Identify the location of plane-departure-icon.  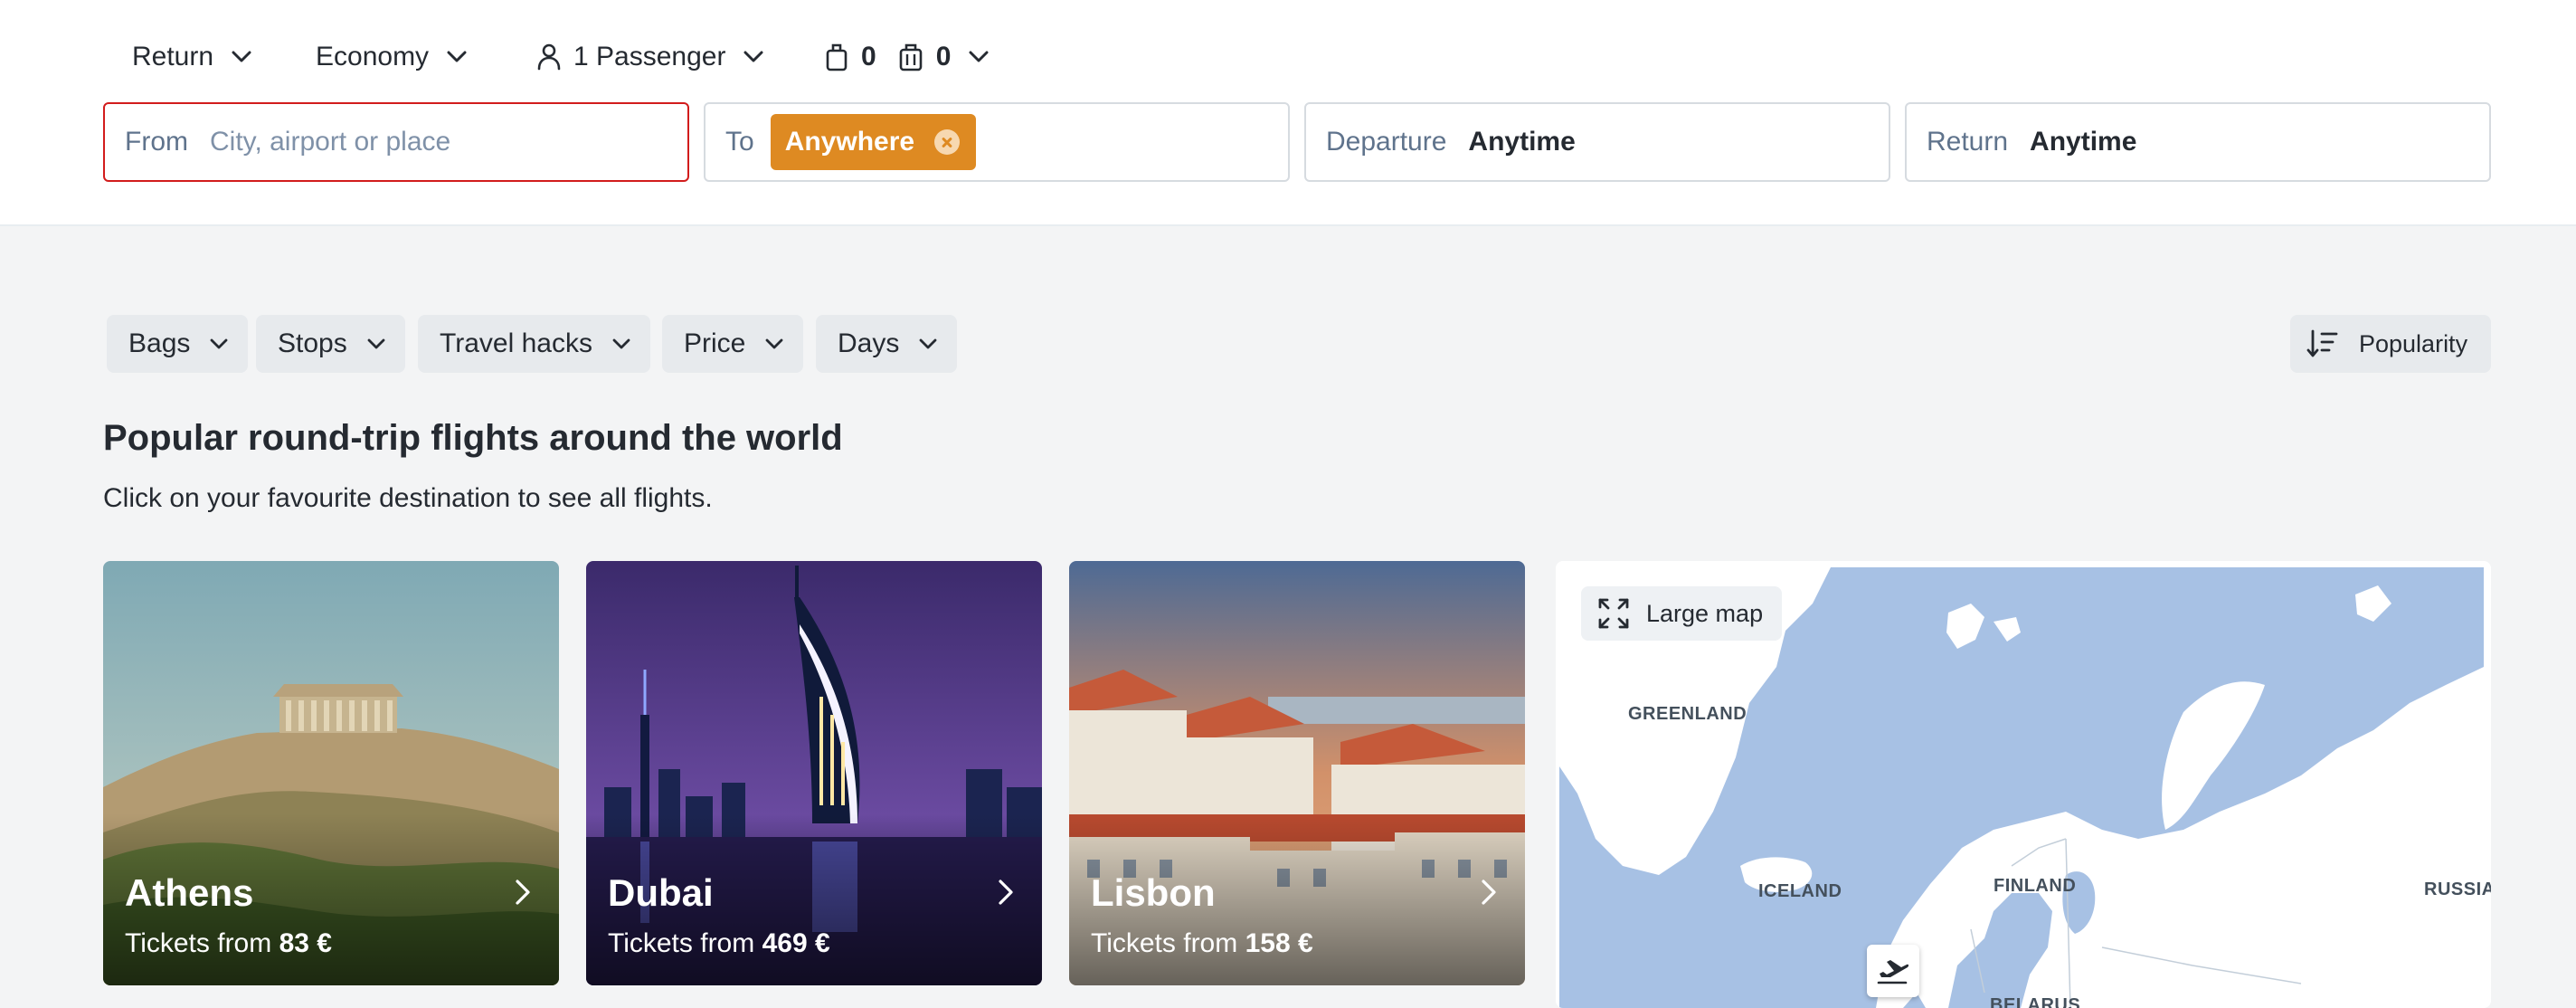
(1893, 972).